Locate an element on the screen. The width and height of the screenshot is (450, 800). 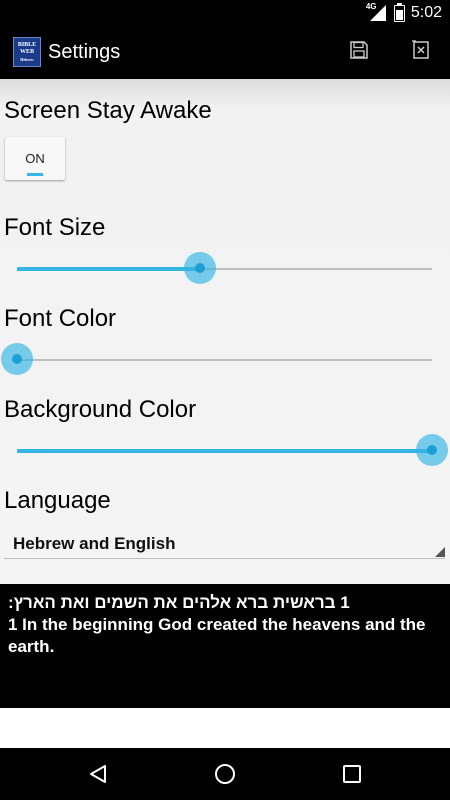
font-color-label: Font Color is located at coordinates (60, 318).